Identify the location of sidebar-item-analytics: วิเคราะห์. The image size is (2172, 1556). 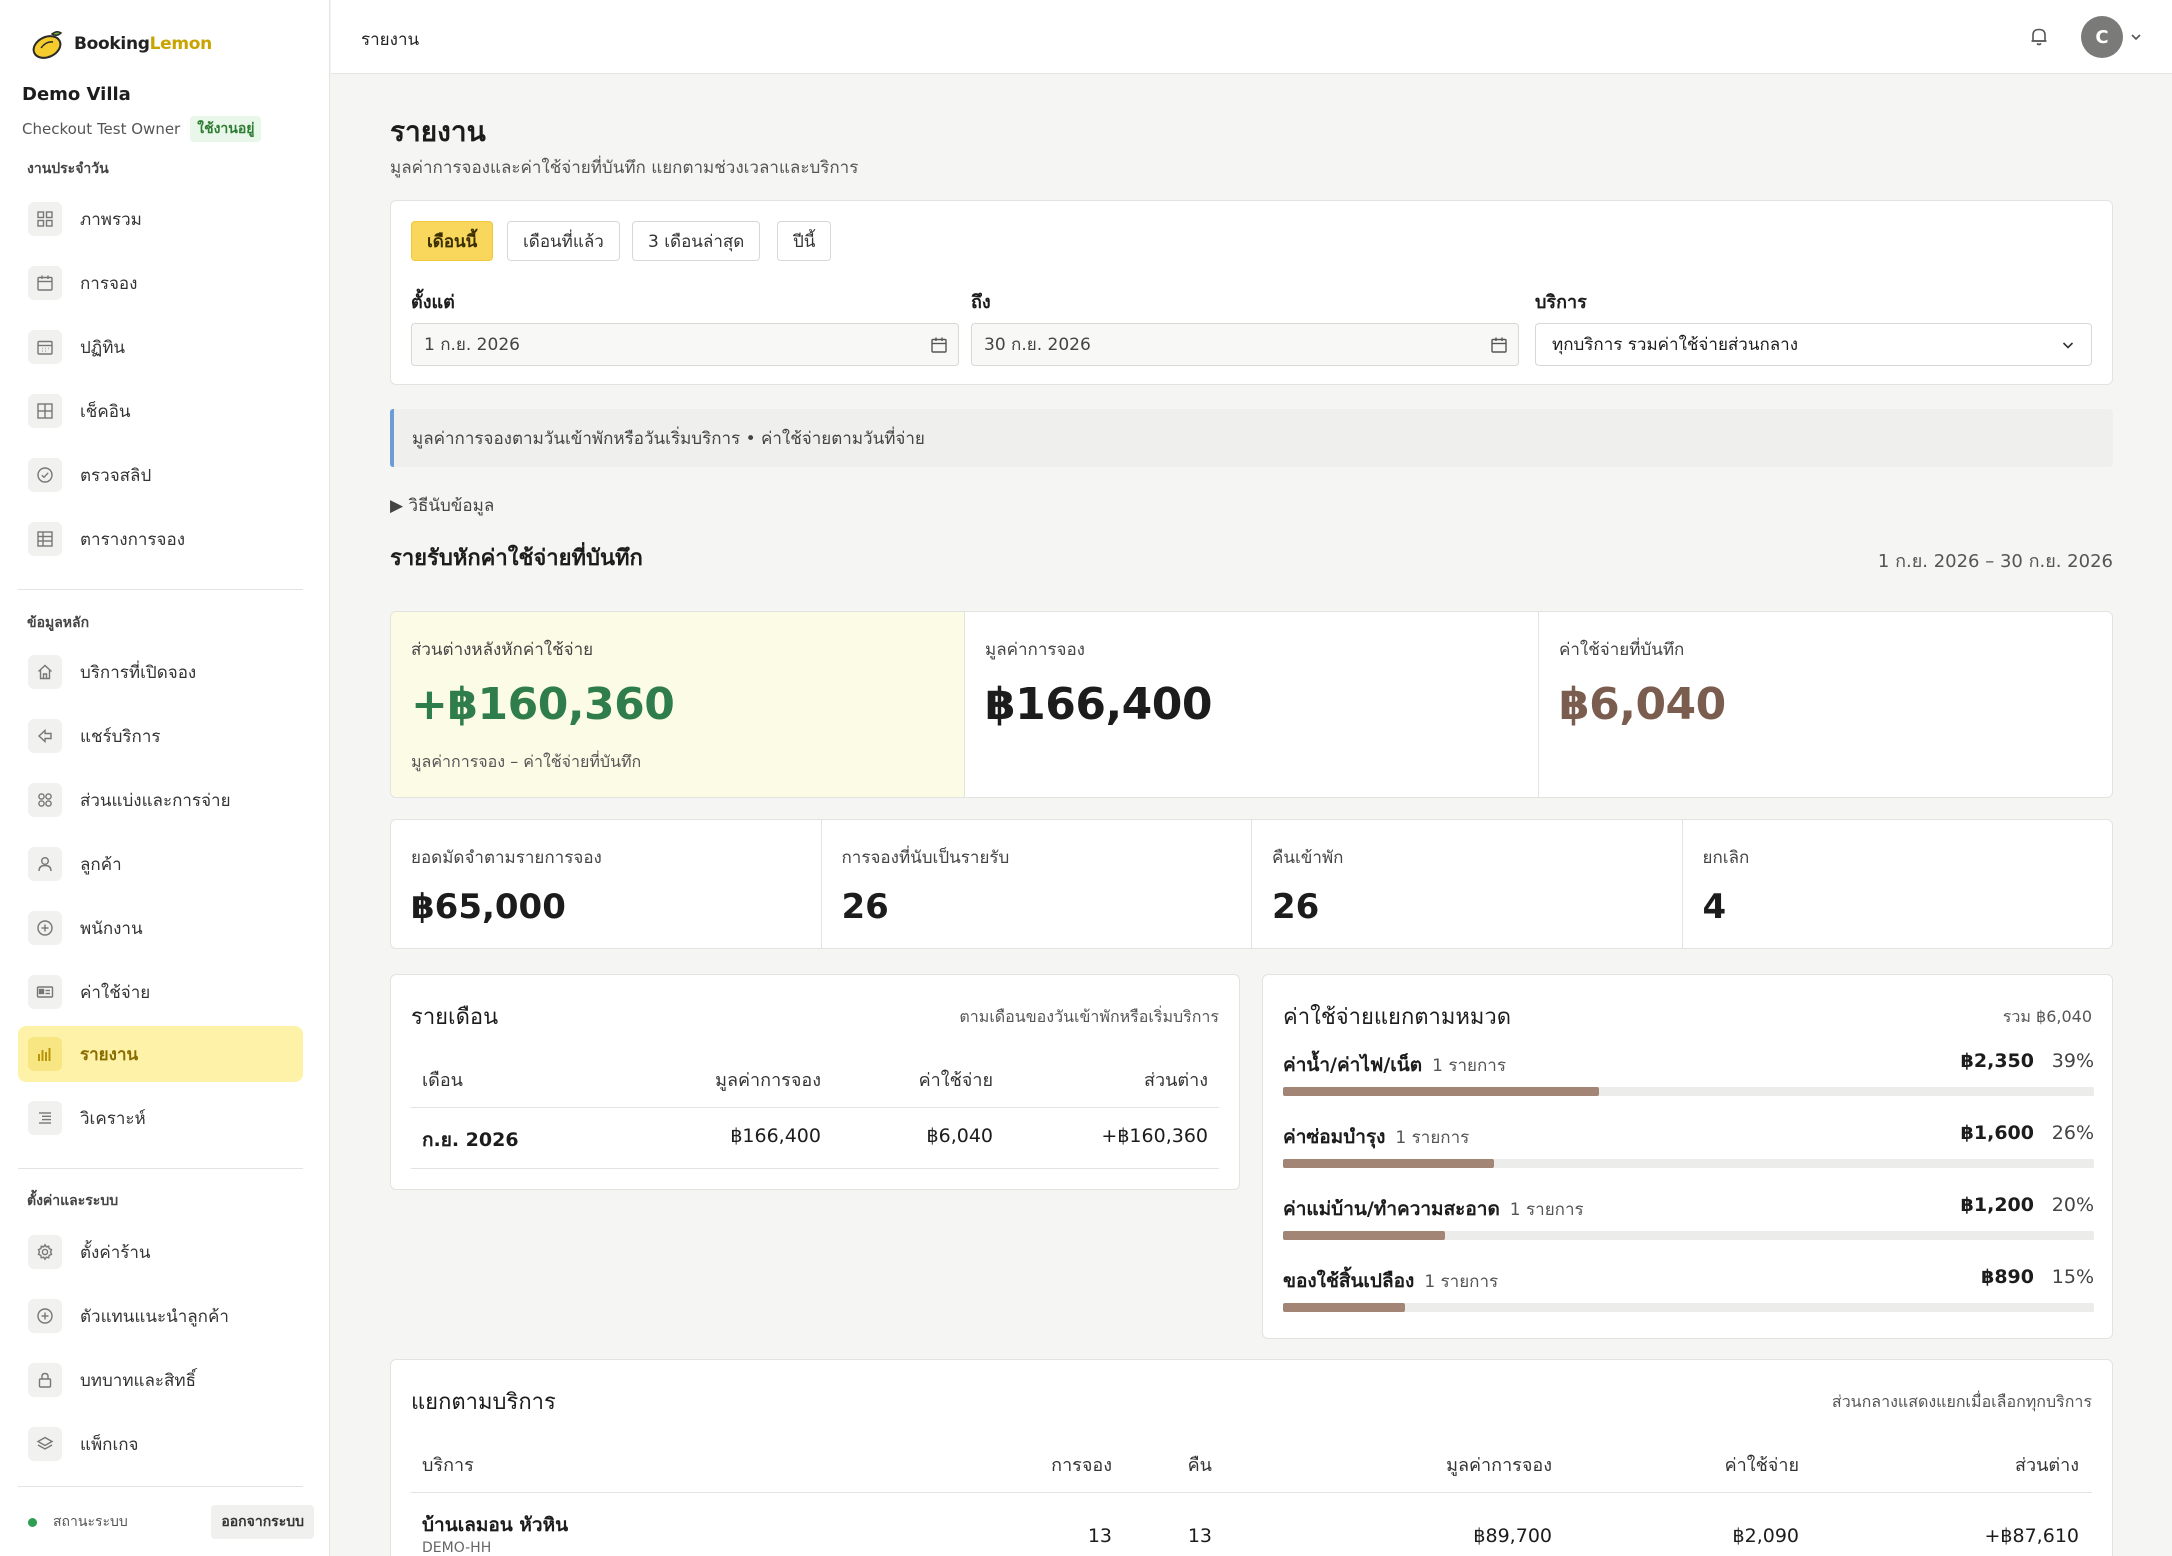
(160, 1118).